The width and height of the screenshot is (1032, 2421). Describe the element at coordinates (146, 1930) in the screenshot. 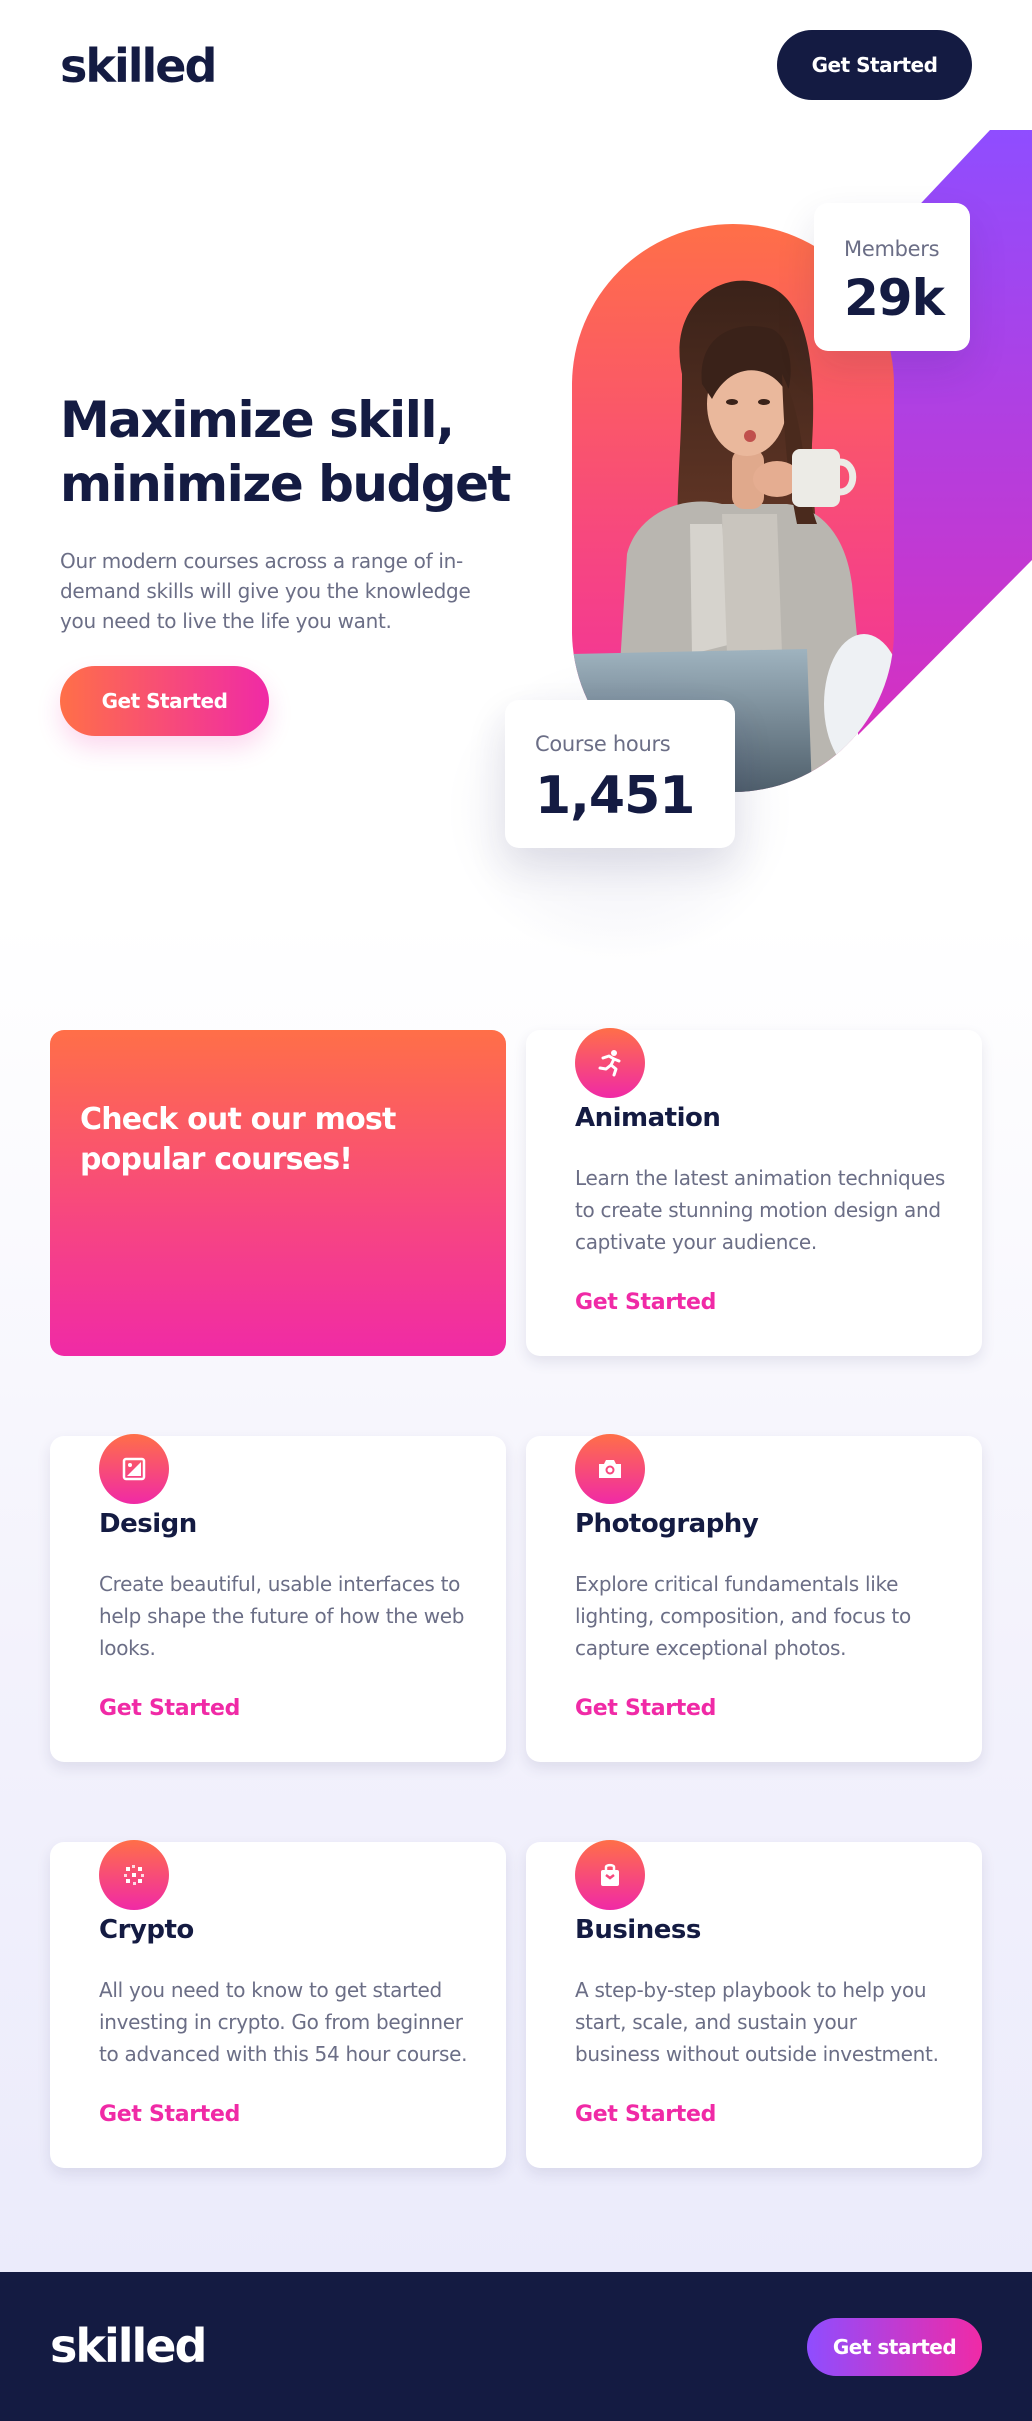

I see `course-title: Crypto` at that location.